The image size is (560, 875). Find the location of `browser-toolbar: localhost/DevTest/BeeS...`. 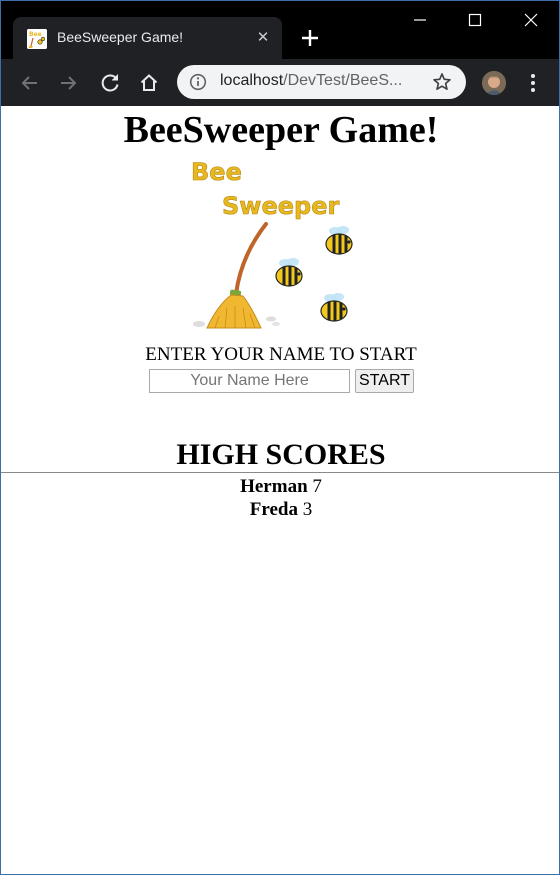

browser-toolbar: localhost/DevTest/BeeS... is located at coordinates (280, 82).